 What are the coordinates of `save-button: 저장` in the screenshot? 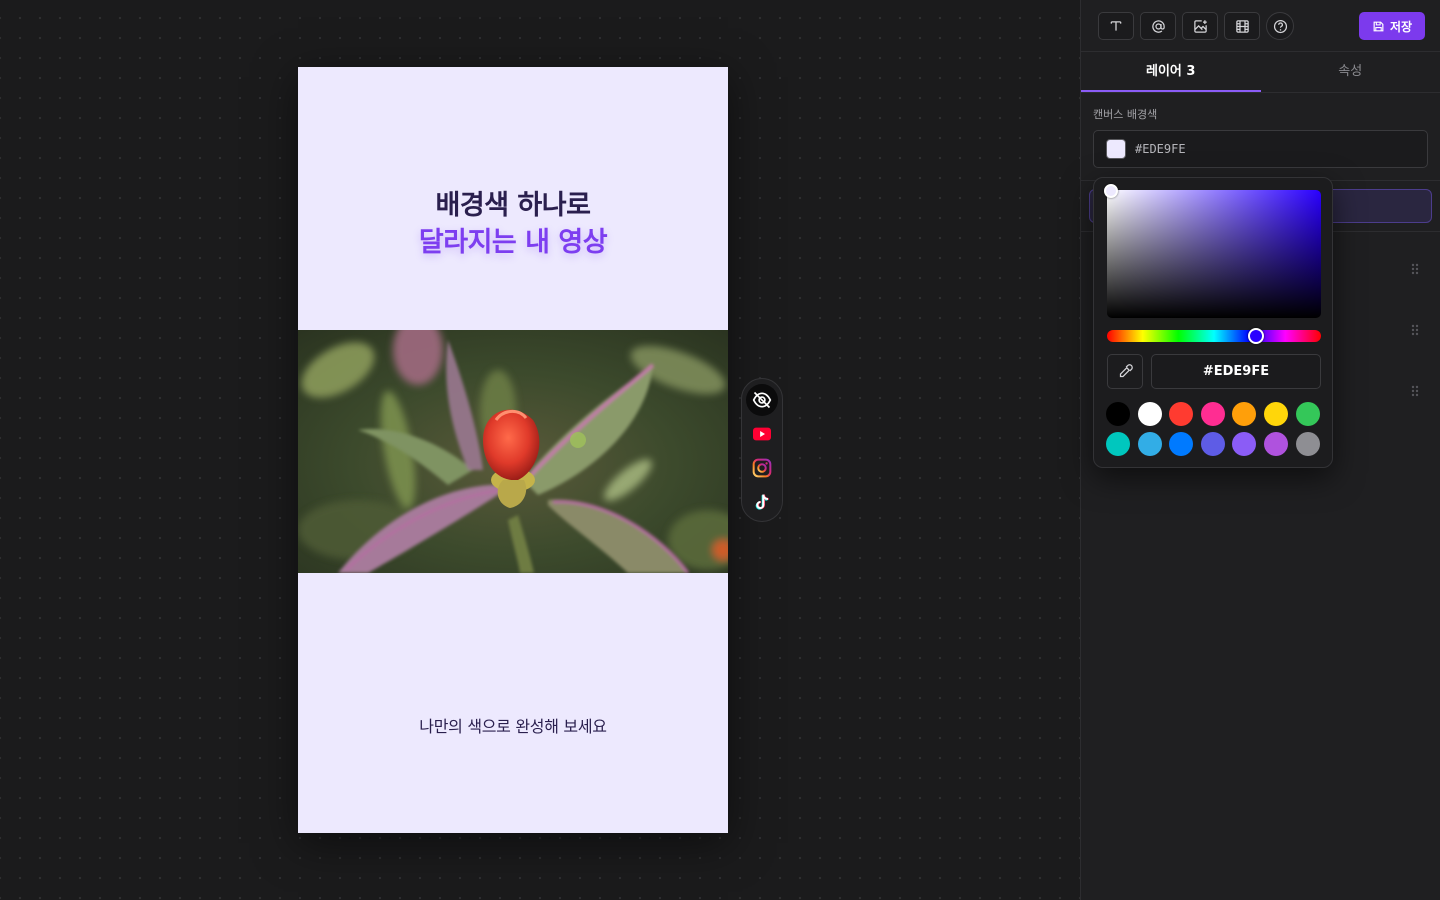 It's located at (1392, 26).